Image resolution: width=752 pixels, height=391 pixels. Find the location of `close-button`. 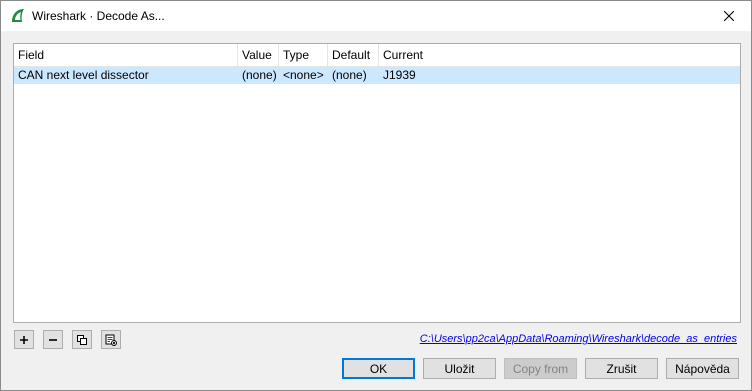

close-button is located at coordinates (729, 16).